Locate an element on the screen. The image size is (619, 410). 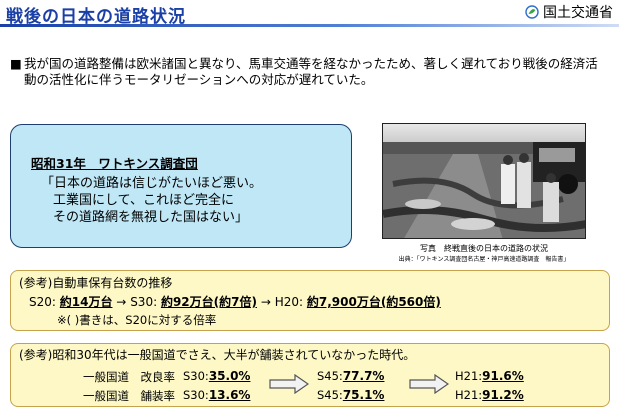
s30-value: 13.6% is located at coordinates (229, 395).